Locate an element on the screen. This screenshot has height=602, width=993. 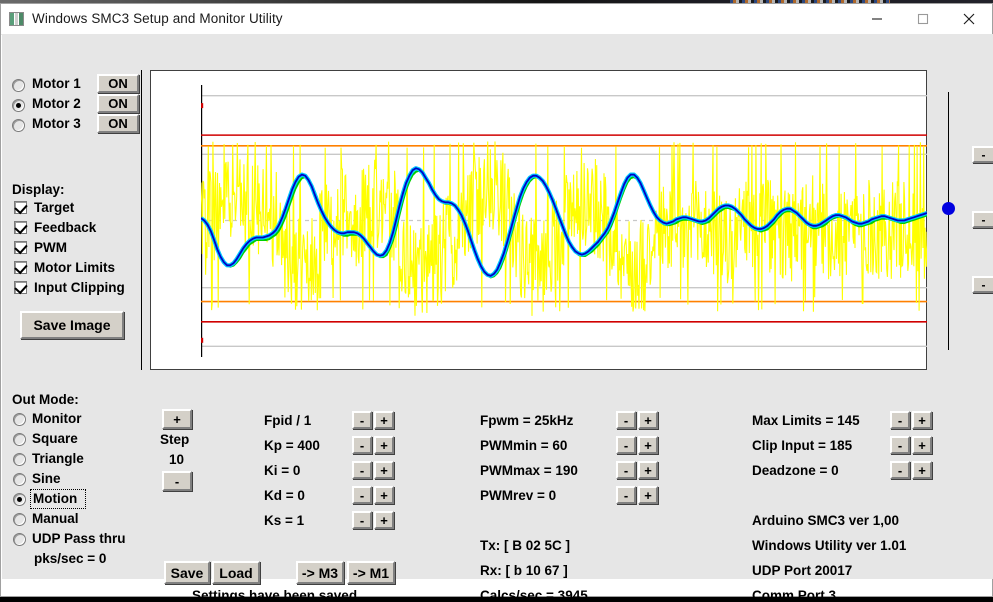
save-image-button: Save Image is located at coordinates (72, 325).